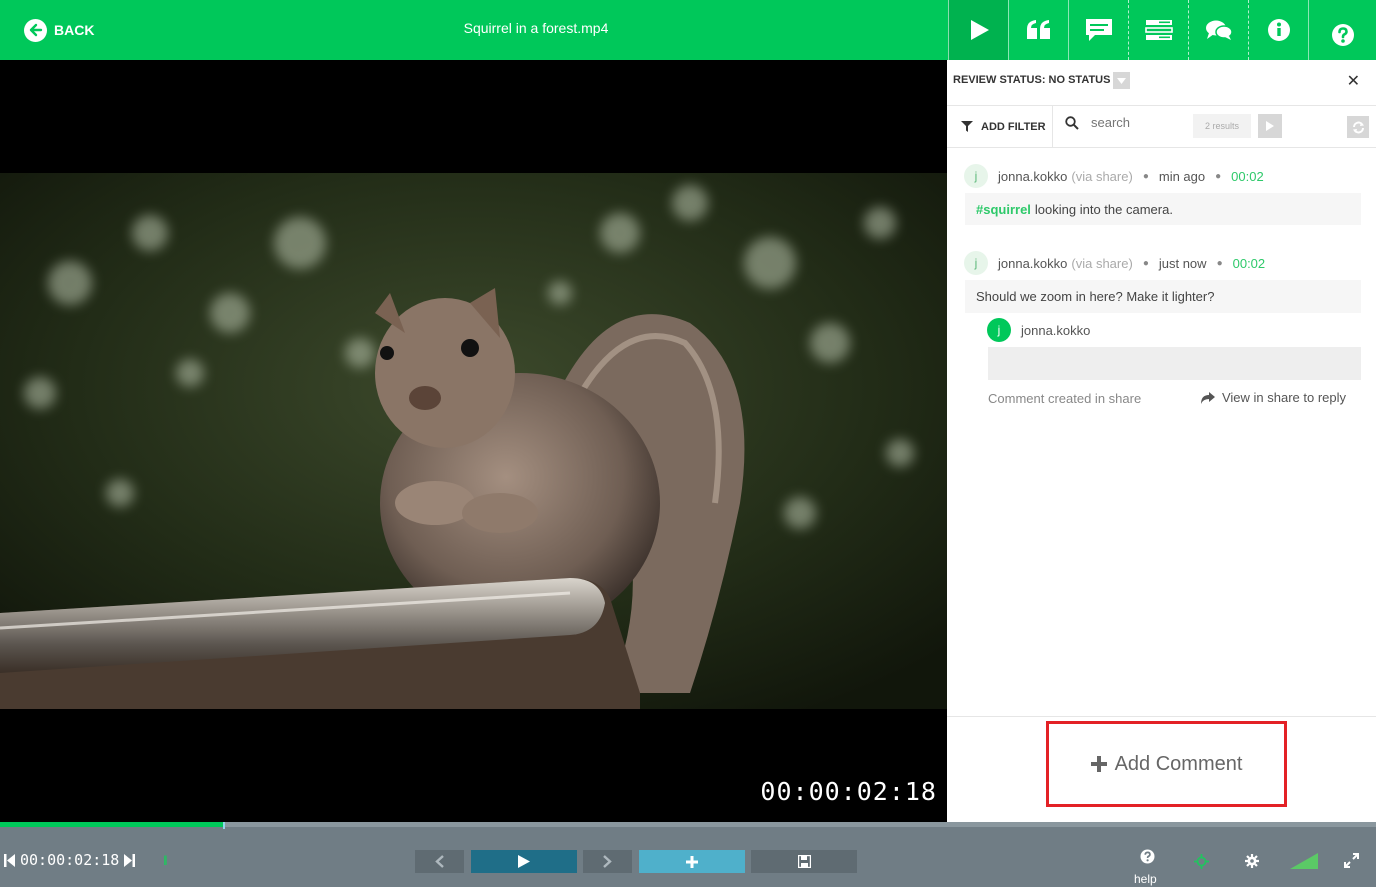 This screenshot has width=1376, height=887. I want to click on video-timecode: 00:00:02:18, so click(848, 791).